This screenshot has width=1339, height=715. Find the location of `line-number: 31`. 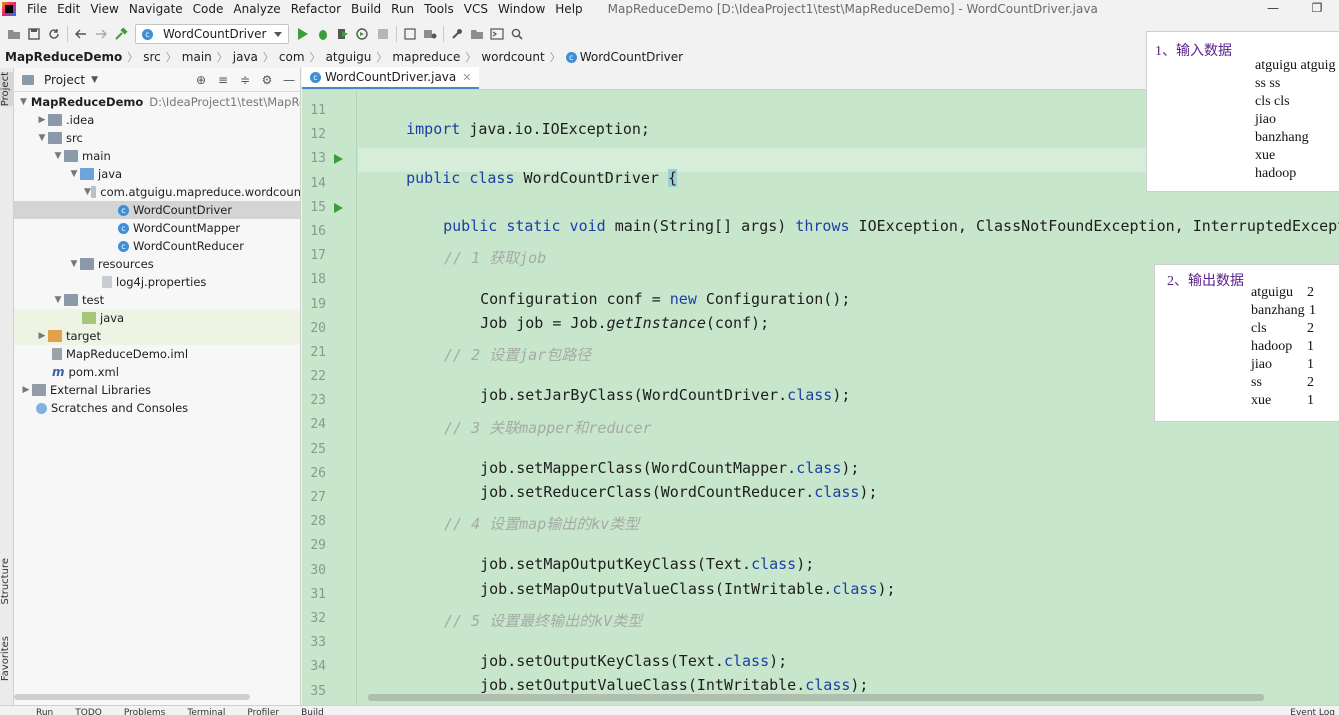

line-number: 31 is located at coordinates (318, 594).